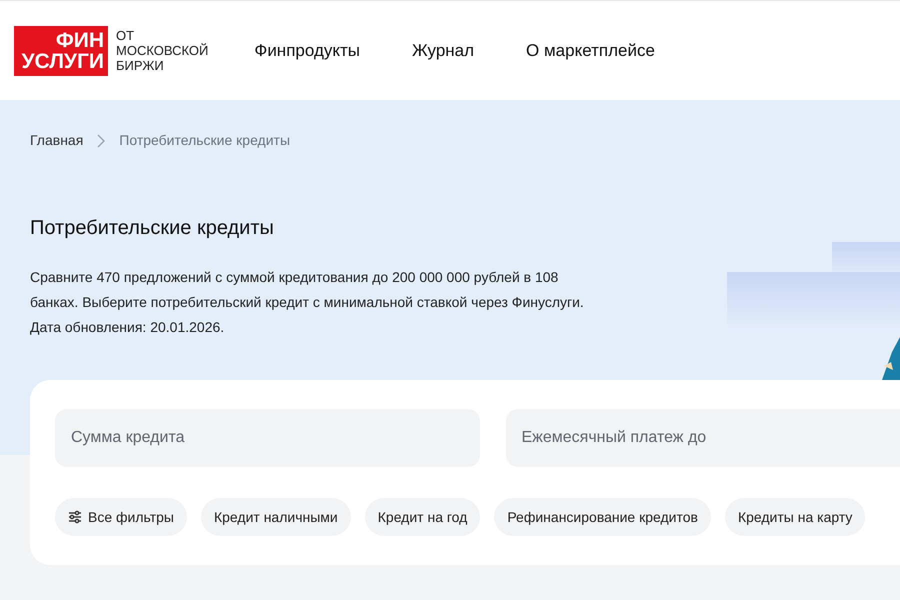 The width and height of the screenshot is (900, 600). What do you see at coordinates (307, 51) in the screenshot?
I see `nav-link: Финпродукты` at bounding box center [307, 51].